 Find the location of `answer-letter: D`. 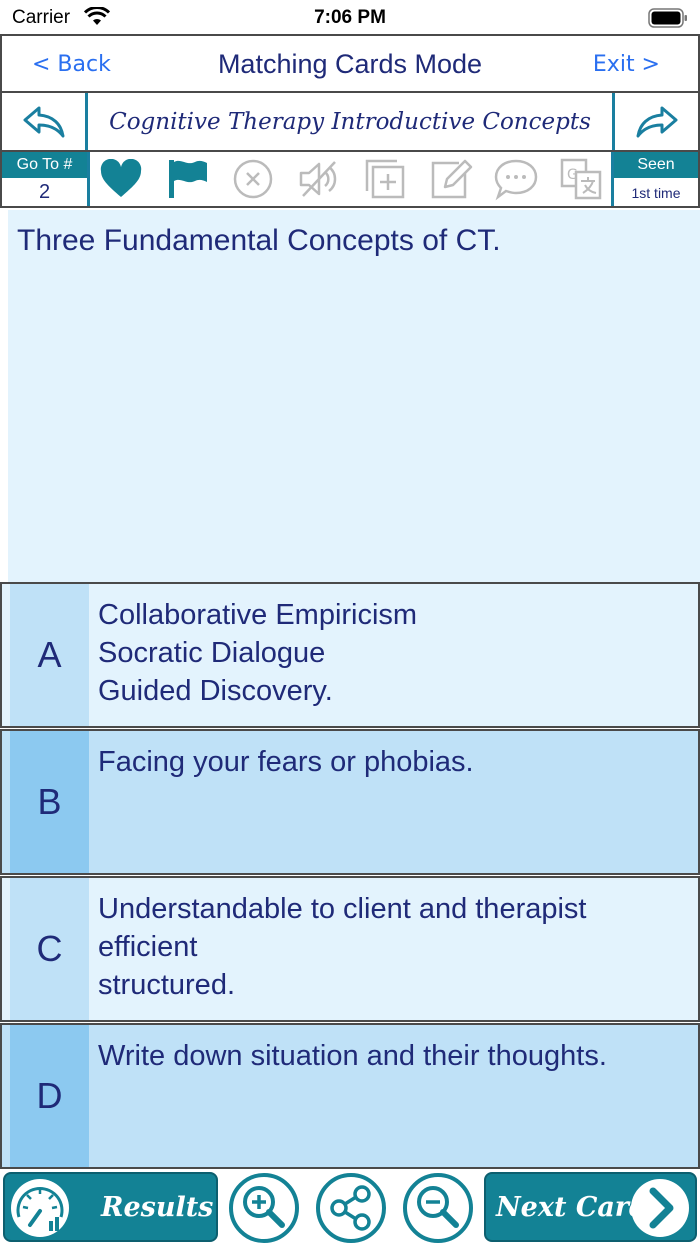

answer-letter: D is located at coordinates (49, 1096).